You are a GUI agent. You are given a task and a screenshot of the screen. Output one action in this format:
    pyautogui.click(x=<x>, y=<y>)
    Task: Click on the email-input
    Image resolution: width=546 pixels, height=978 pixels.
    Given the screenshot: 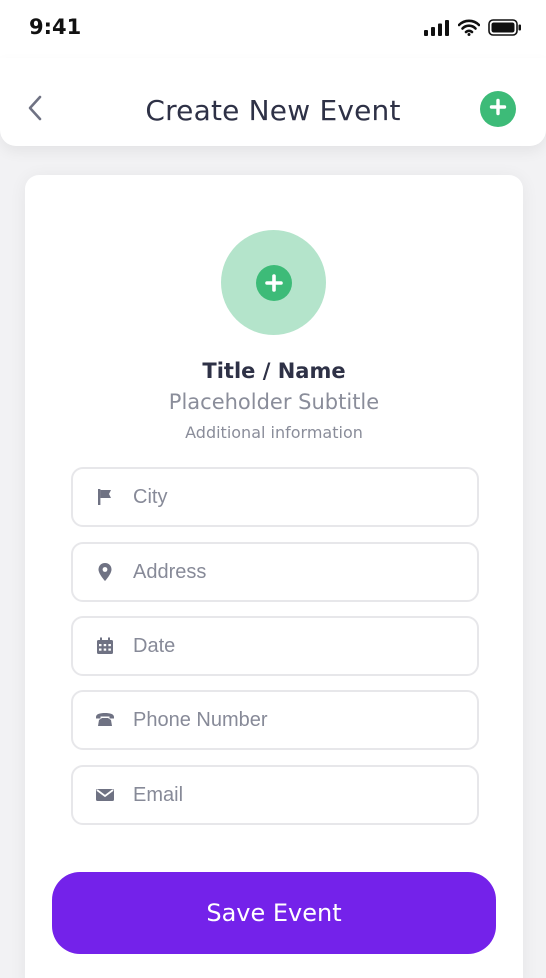 What is the action you would take?
    pyautogui.click(x=298, y=795)
    